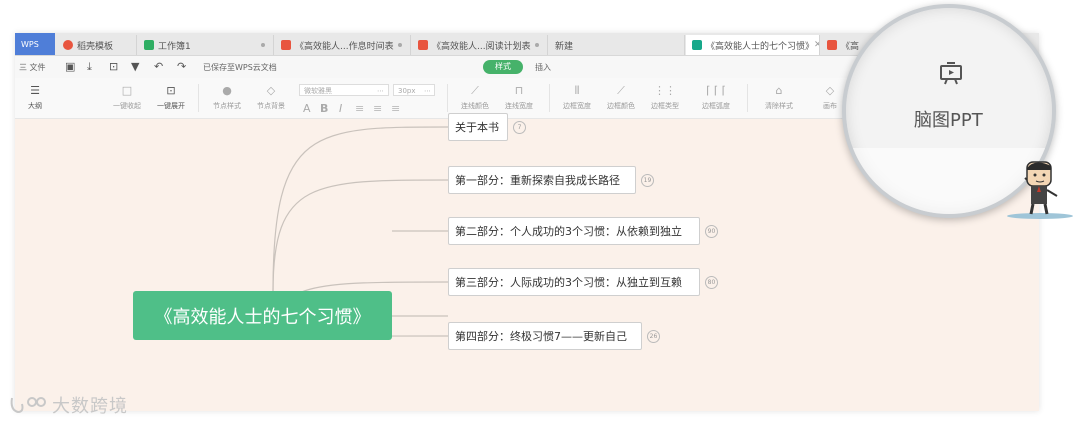  Describe the element at coordinates (711, 282) in the screenshot. I see `child-count-badge: 80` at that location.